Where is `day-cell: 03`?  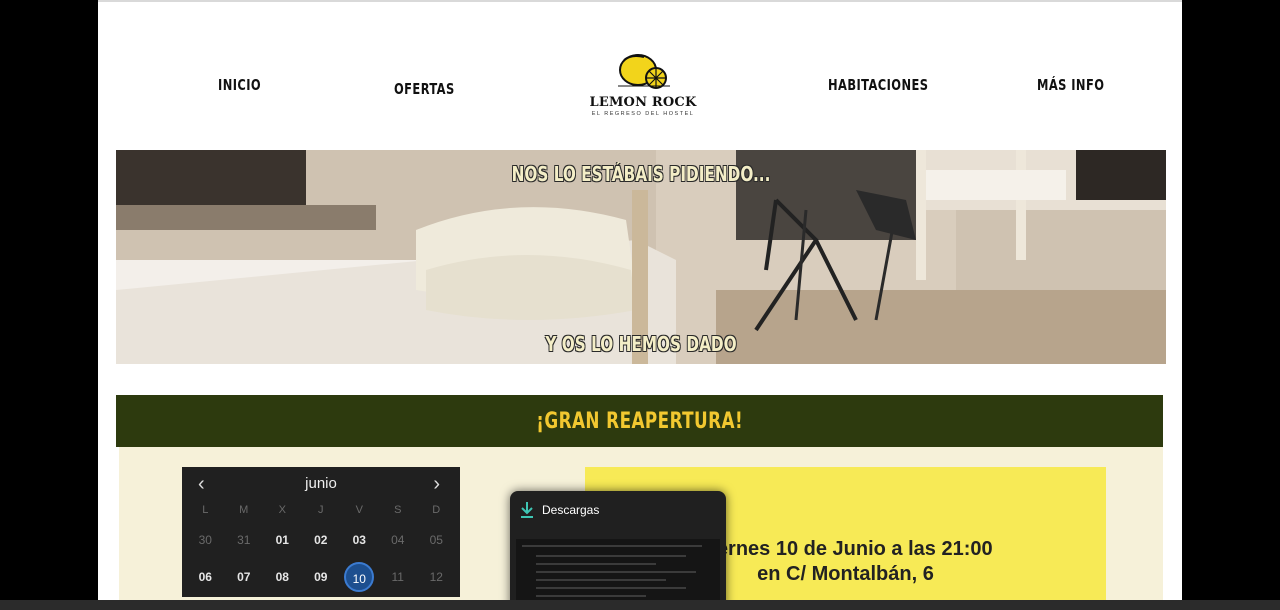 day-cell: 03 is located at coordinates (359, 540).